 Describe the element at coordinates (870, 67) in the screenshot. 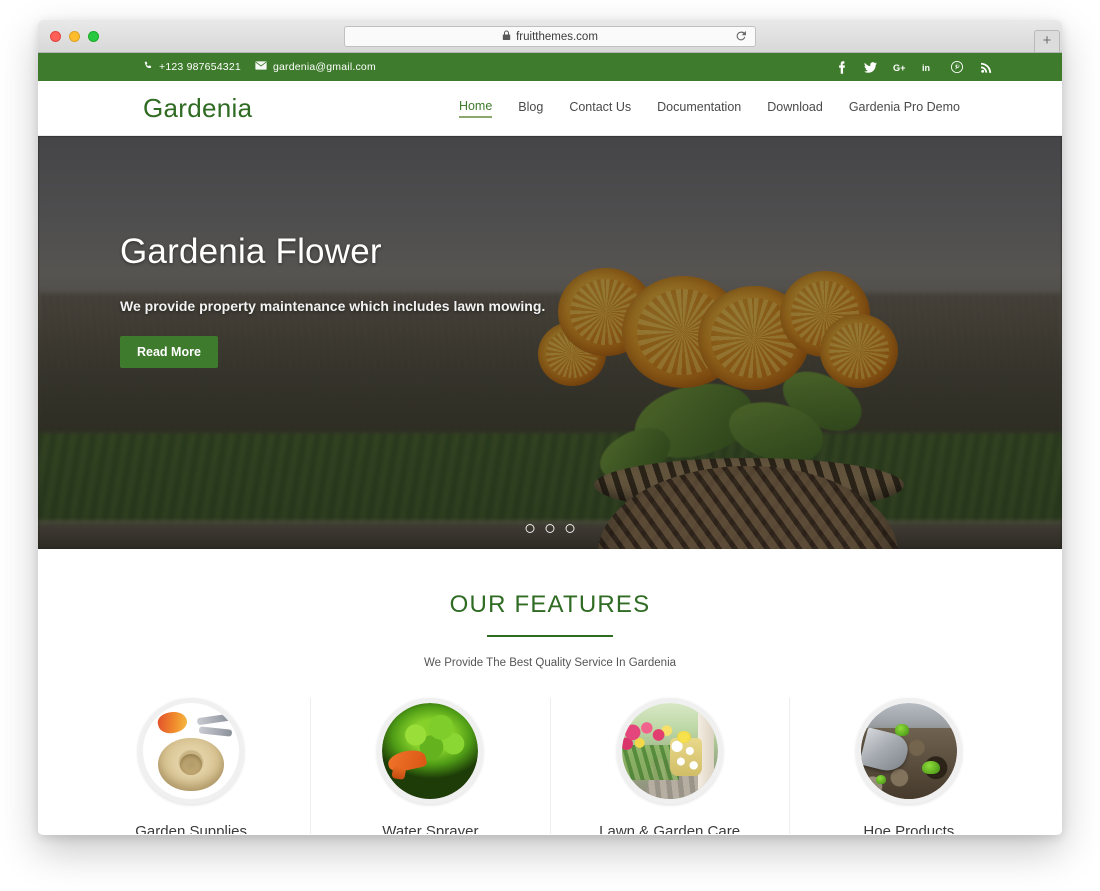

I see `twitter-icon` at that location.